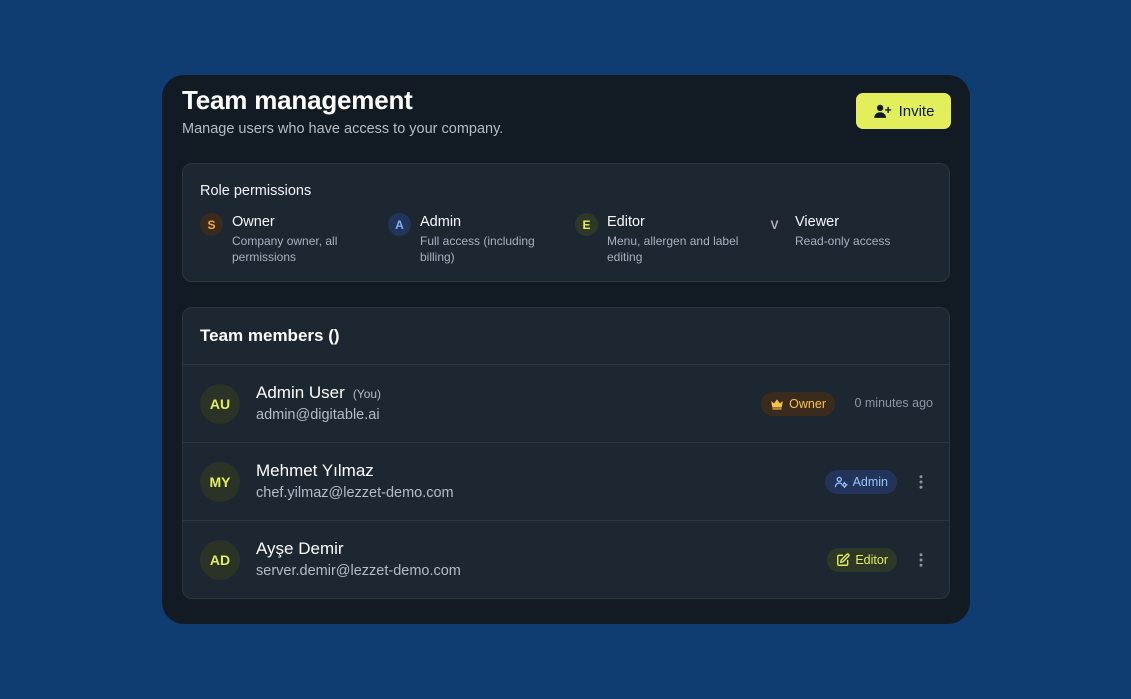  What do you see at coordinates (777, 404) in the screenshot?
I see `crown-icon` at bounding box center [777, 404].